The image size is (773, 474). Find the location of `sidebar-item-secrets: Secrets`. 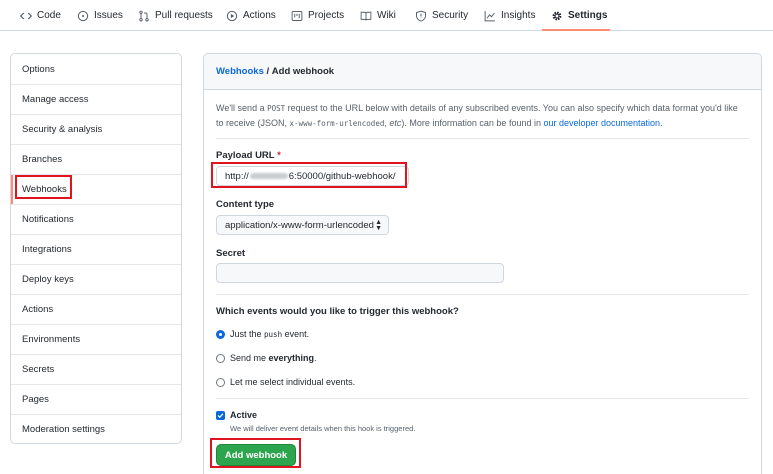

sidebar-item-secrets: Secrets is located at coordinates (96, 369).